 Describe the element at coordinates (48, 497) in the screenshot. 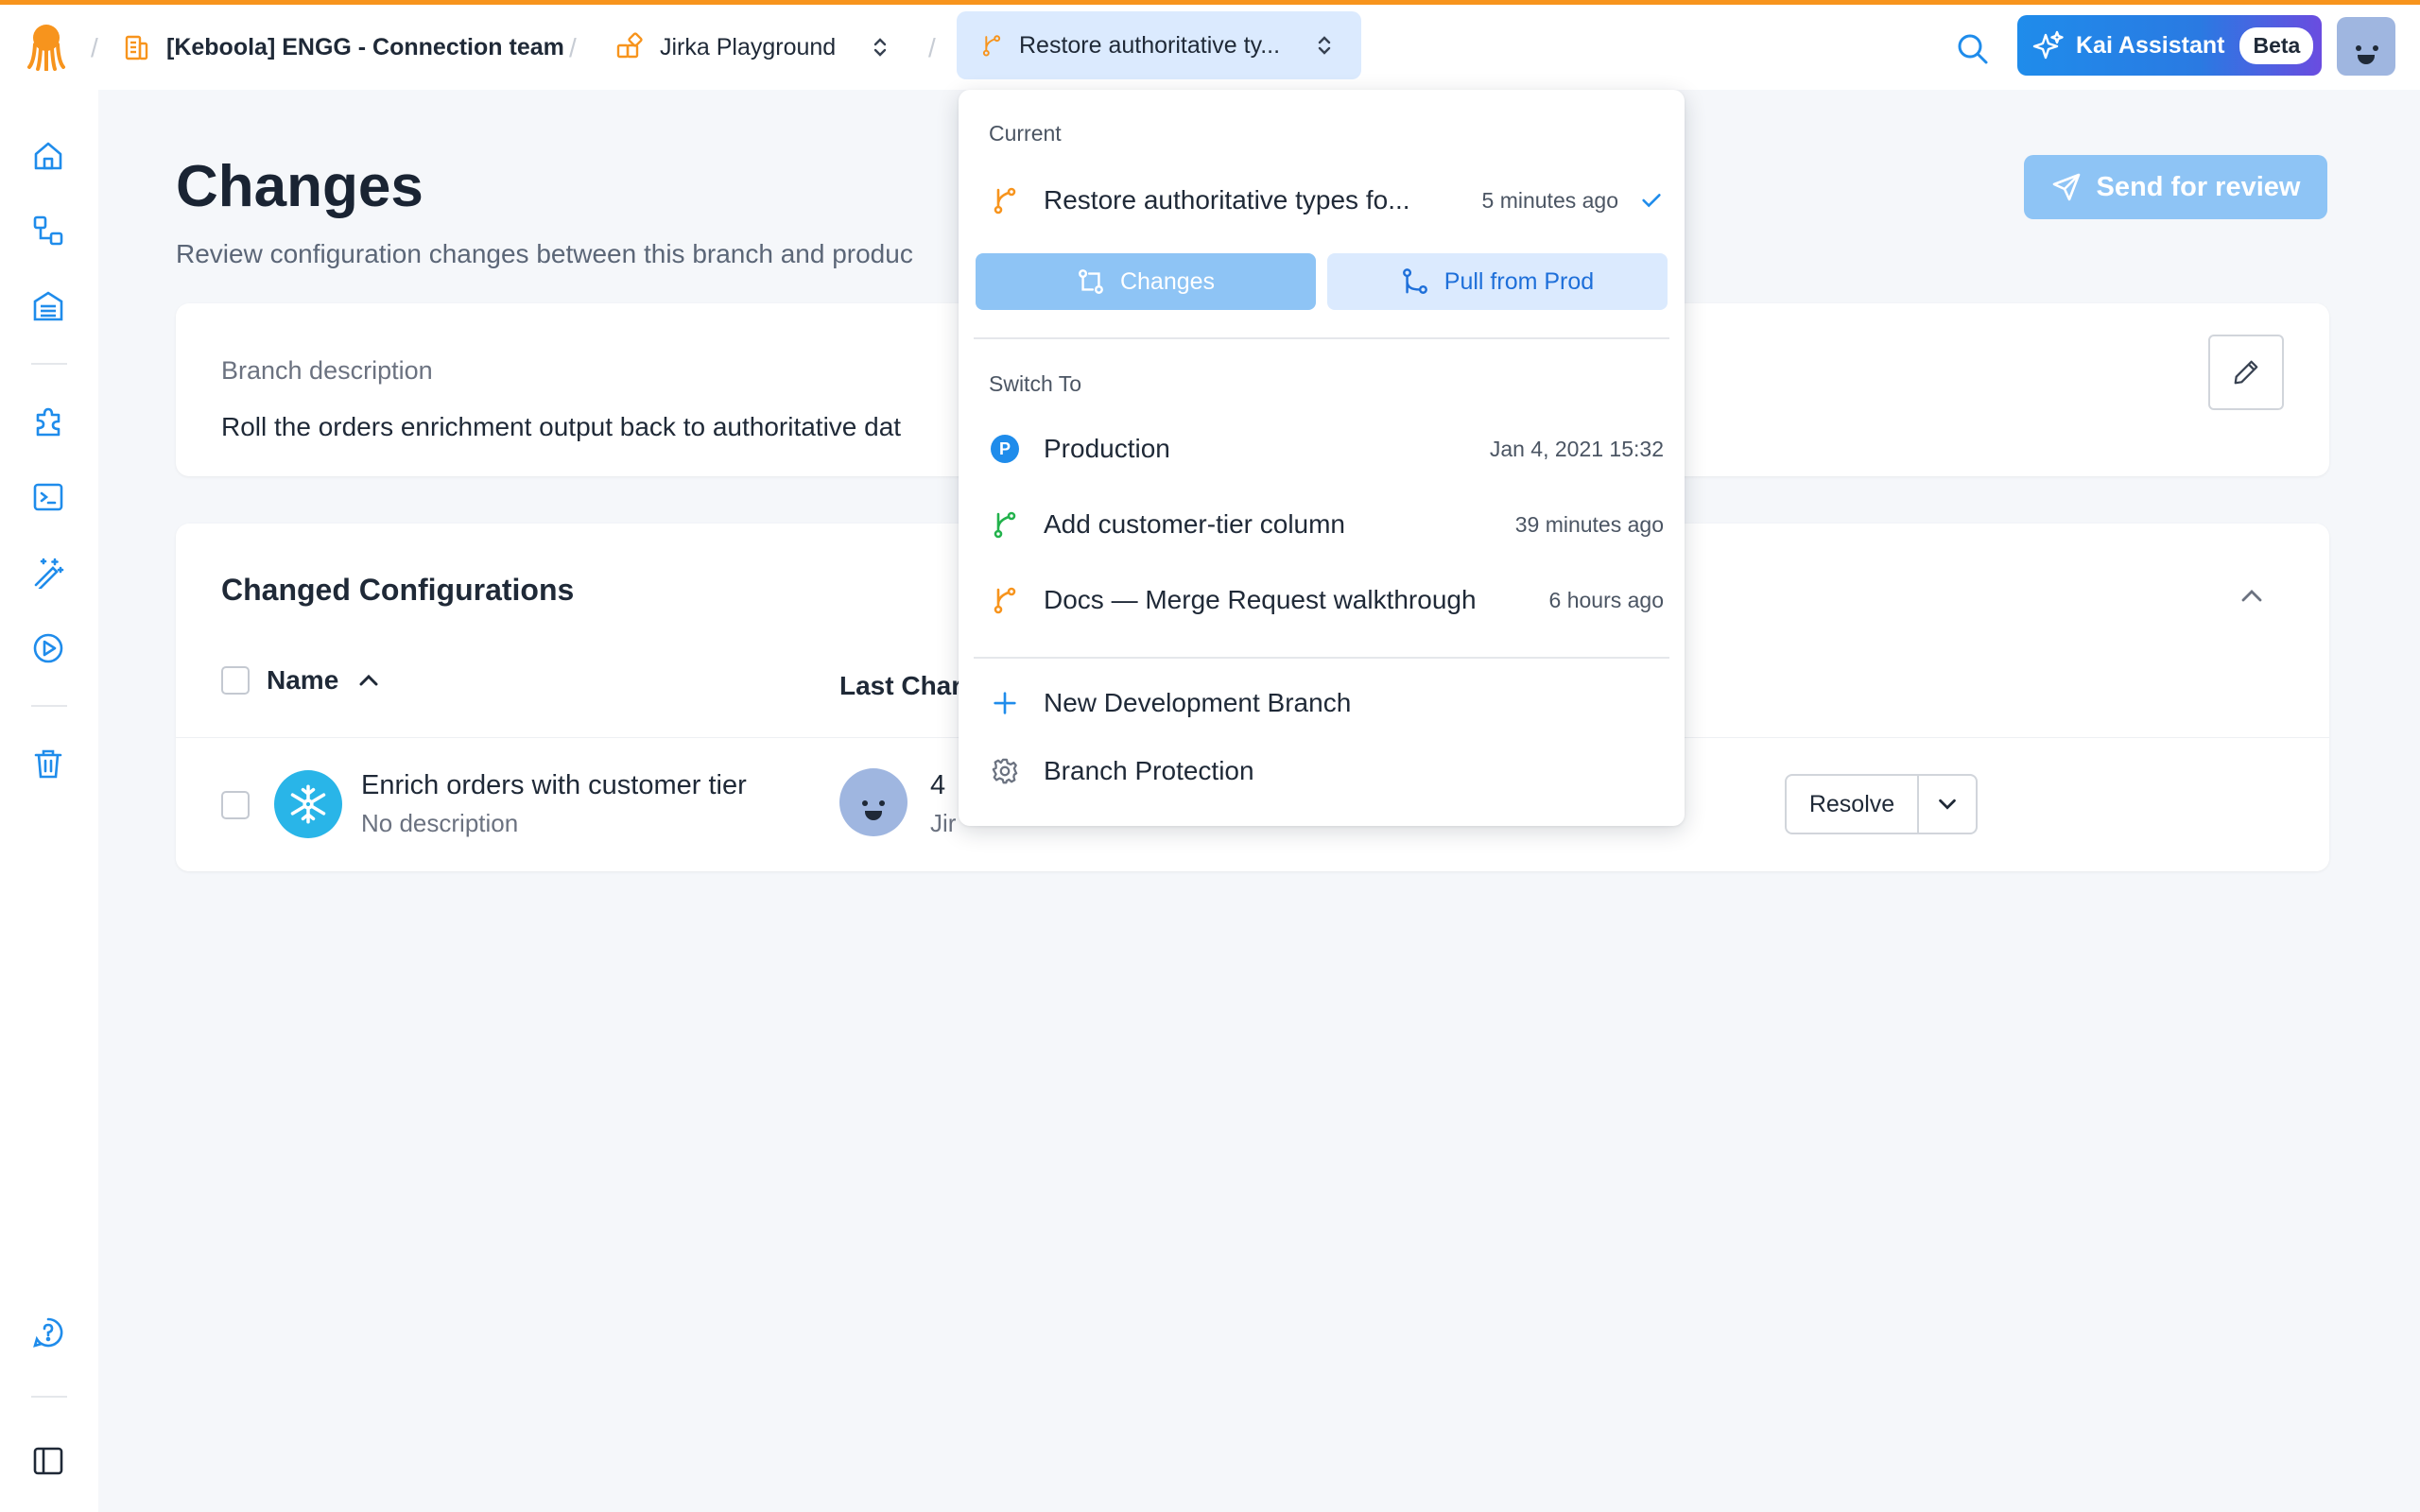

I see `transformations-terminal-icon` at that location.